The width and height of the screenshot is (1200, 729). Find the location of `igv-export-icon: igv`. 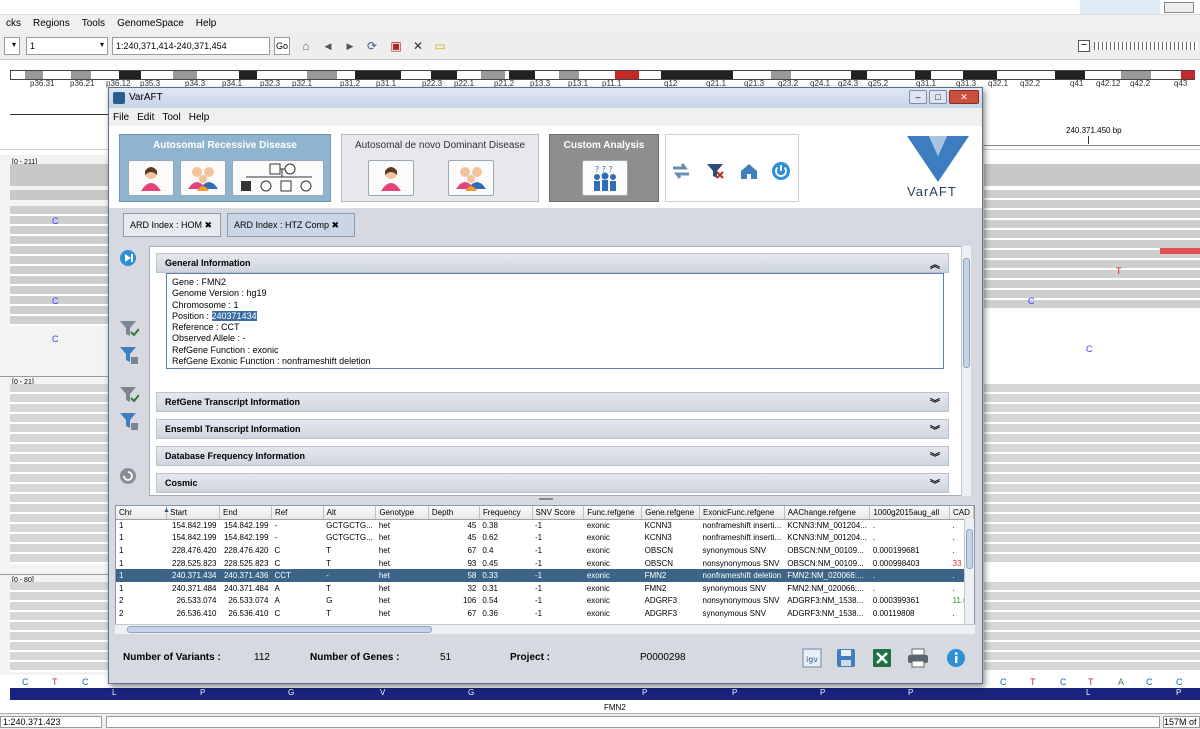

igv-export-icon: igv is located at coordinates (812, 658).